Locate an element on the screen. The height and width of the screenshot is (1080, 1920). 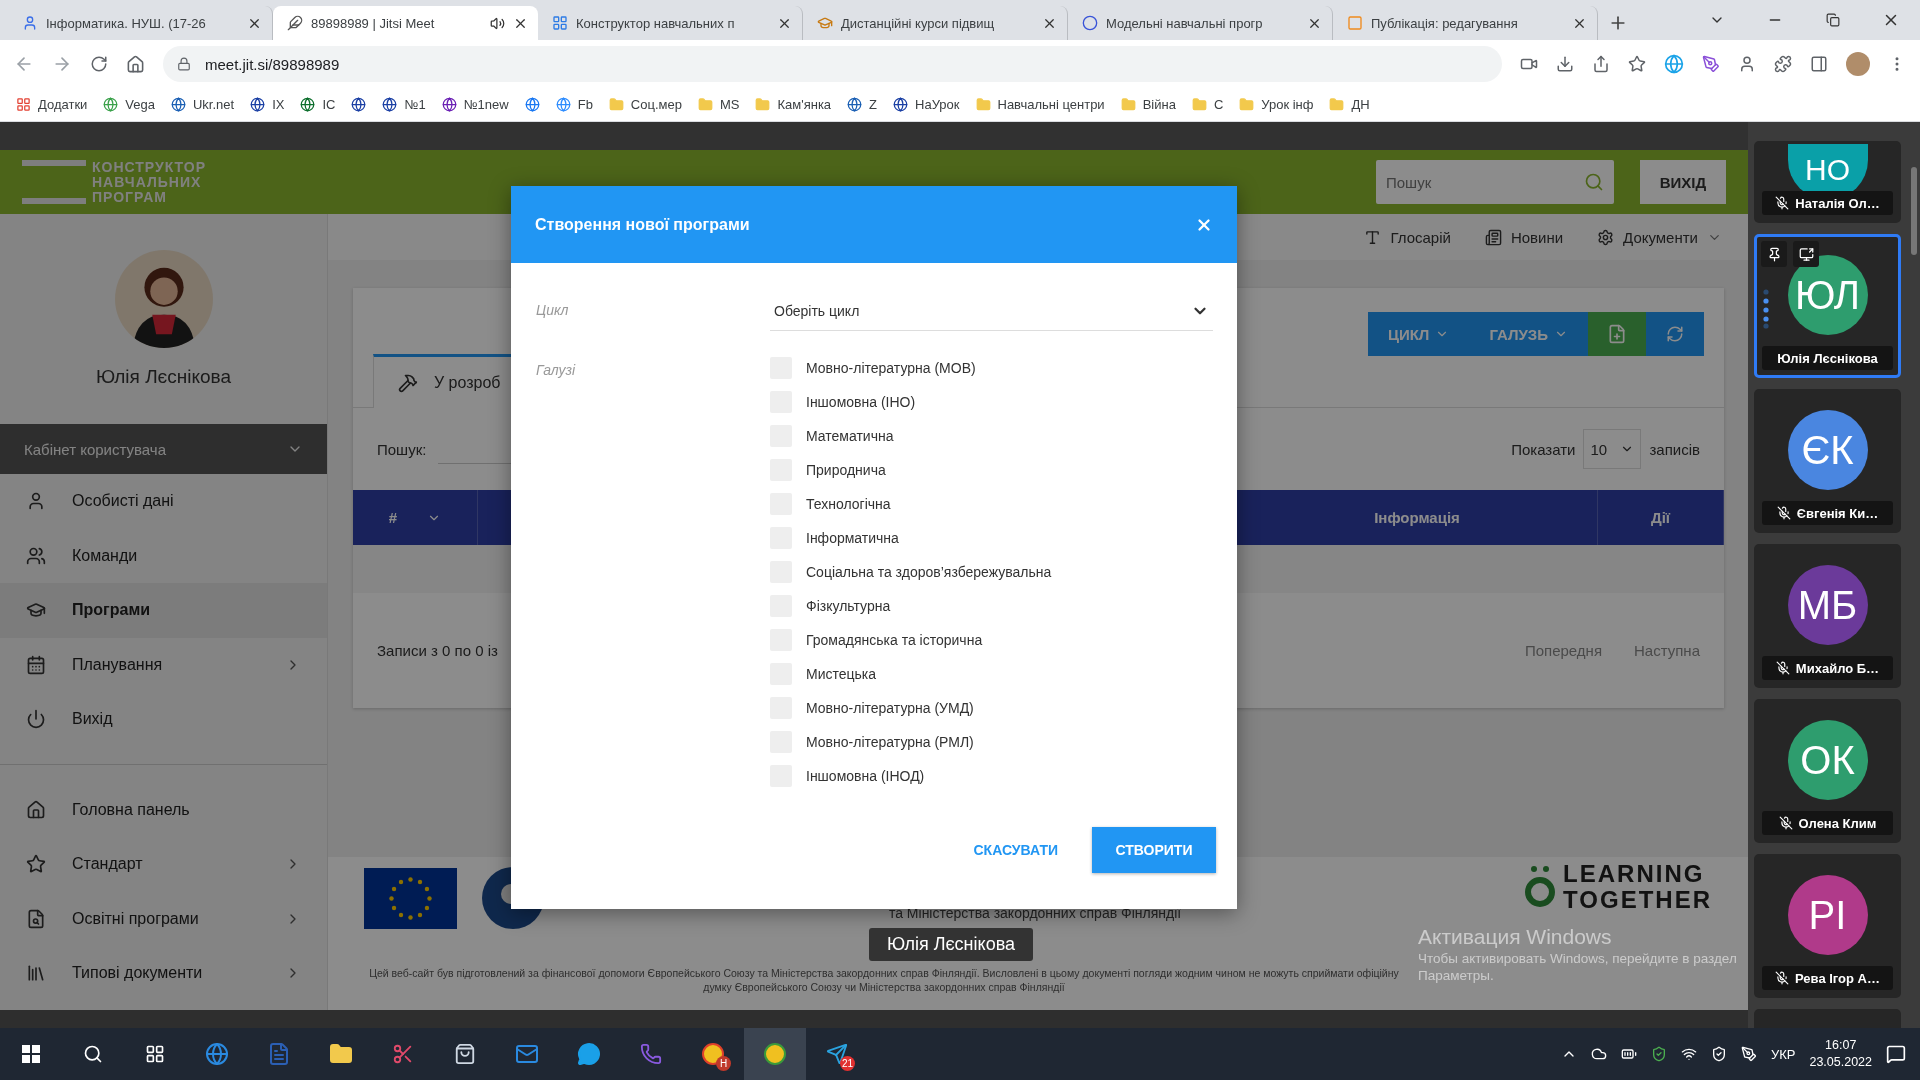
restore-icon is located at coordinates (1833, 20).